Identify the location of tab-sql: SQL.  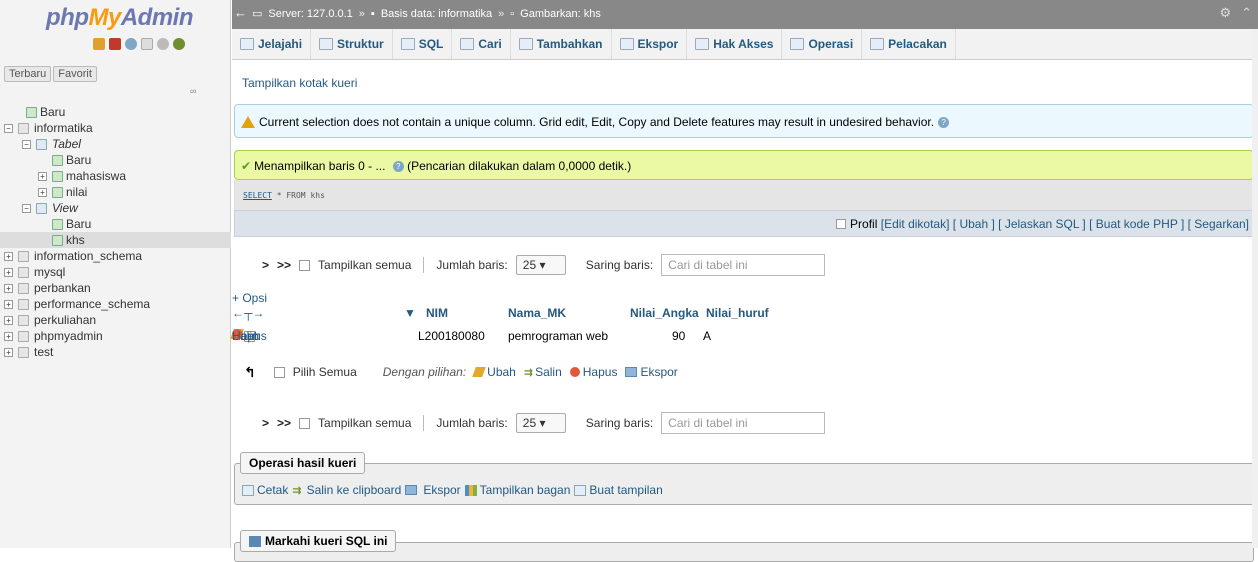
(423, 44).